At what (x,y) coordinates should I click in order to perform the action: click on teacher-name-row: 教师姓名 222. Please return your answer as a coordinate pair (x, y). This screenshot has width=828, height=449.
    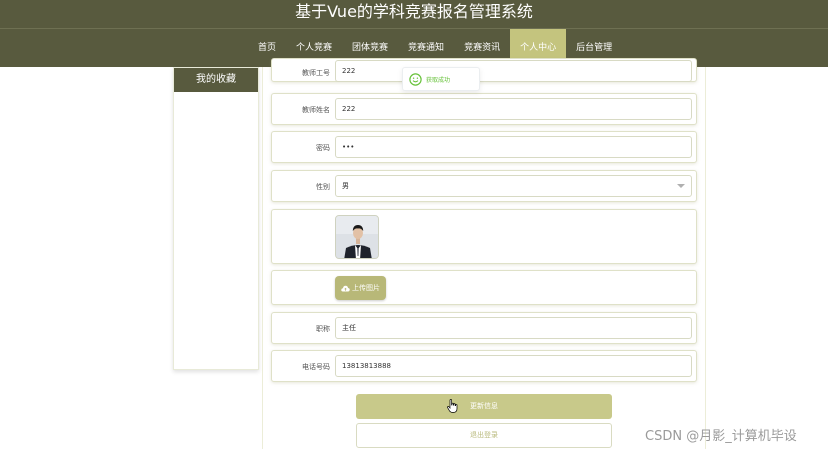
    Looking at the image, I should click on (484, 109).